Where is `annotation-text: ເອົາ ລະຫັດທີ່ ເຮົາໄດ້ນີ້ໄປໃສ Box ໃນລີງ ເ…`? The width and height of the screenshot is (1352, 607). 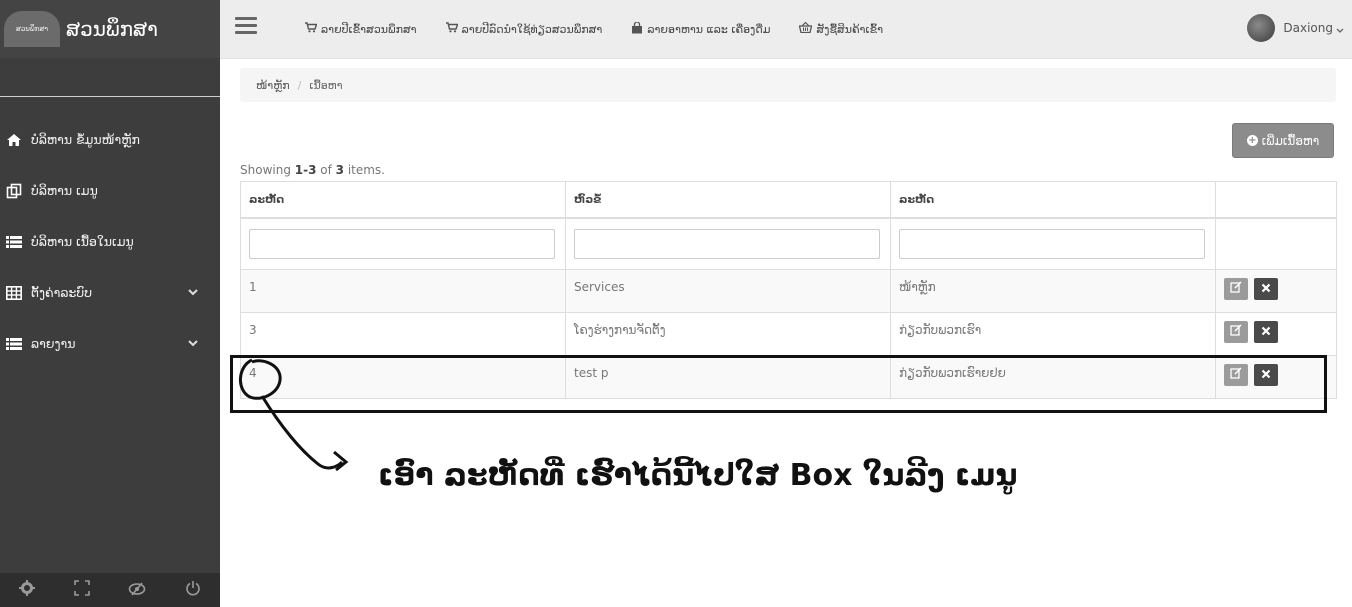
annotation-text: ເອົາ ລະຫັດທີ່ ເຮົາໄດ້ນີ້ໄປໃສ Box ໃນລີງ ເ… is located at coordinates (698, 475).